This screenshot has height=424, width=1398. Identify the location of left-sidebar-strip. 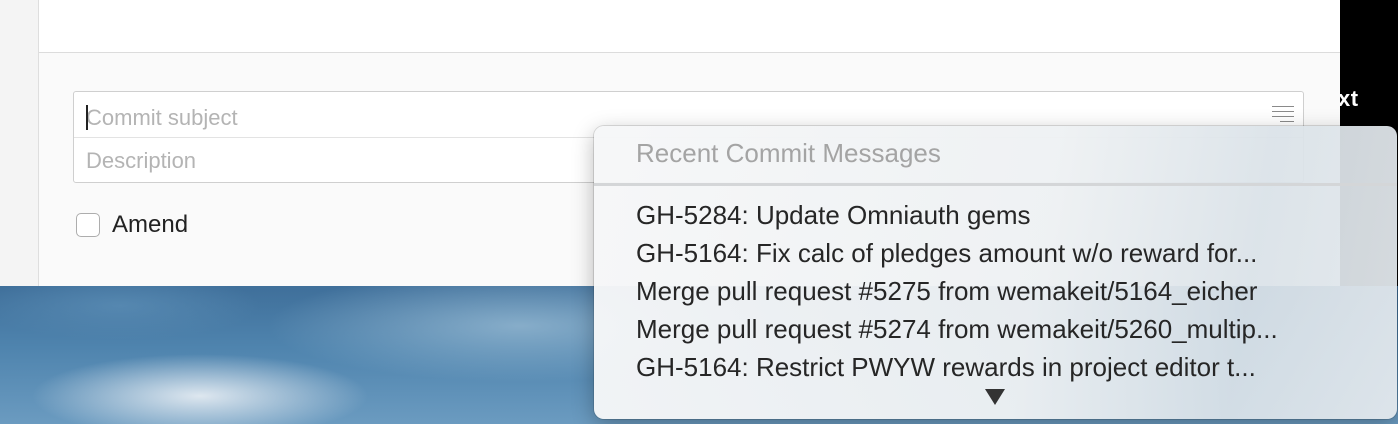
(19, 143).